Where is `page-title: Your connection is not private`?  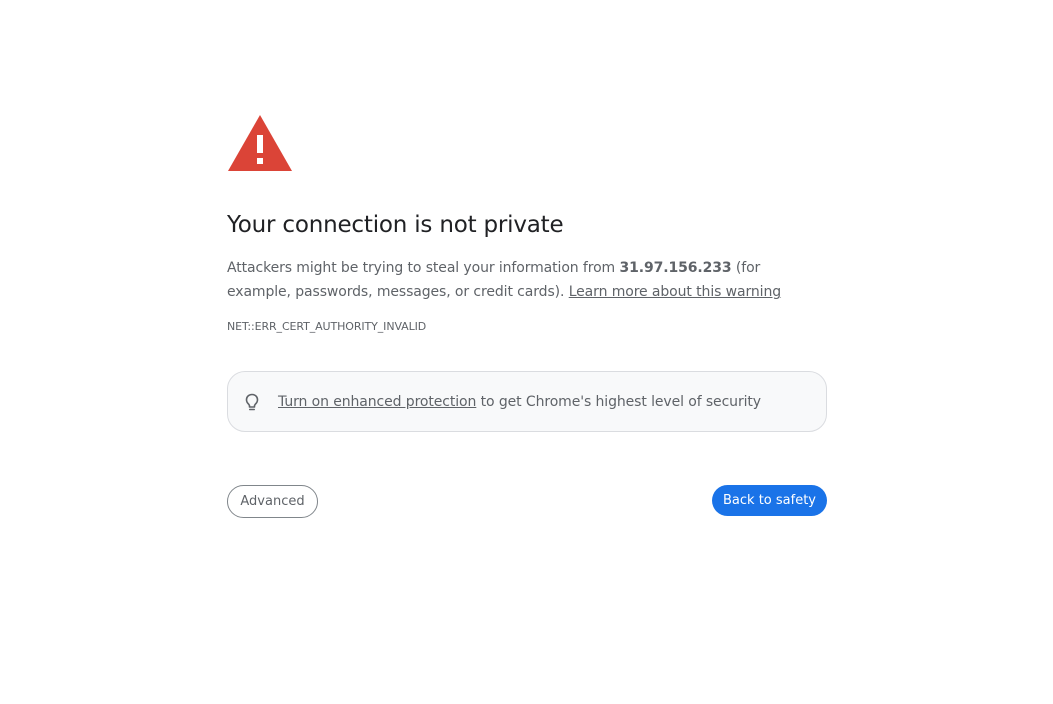 page-title: Your connection is not private is located at coordinates (395, 225).